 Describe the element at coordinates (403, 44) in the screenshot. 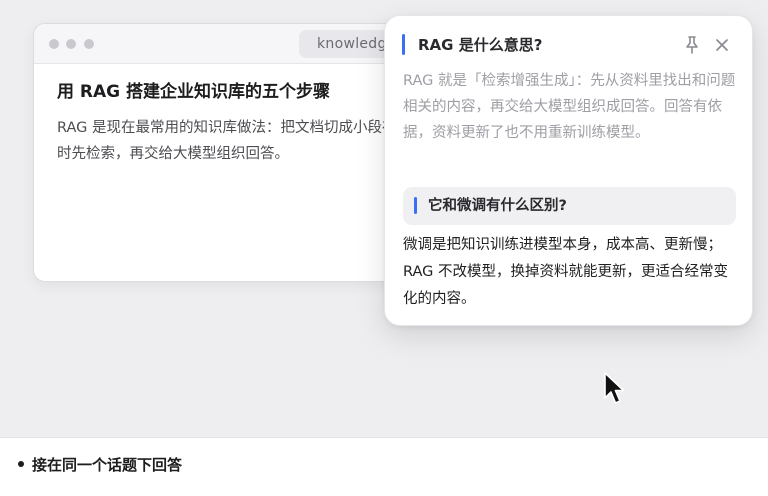

I see `accent-bar` at that location.